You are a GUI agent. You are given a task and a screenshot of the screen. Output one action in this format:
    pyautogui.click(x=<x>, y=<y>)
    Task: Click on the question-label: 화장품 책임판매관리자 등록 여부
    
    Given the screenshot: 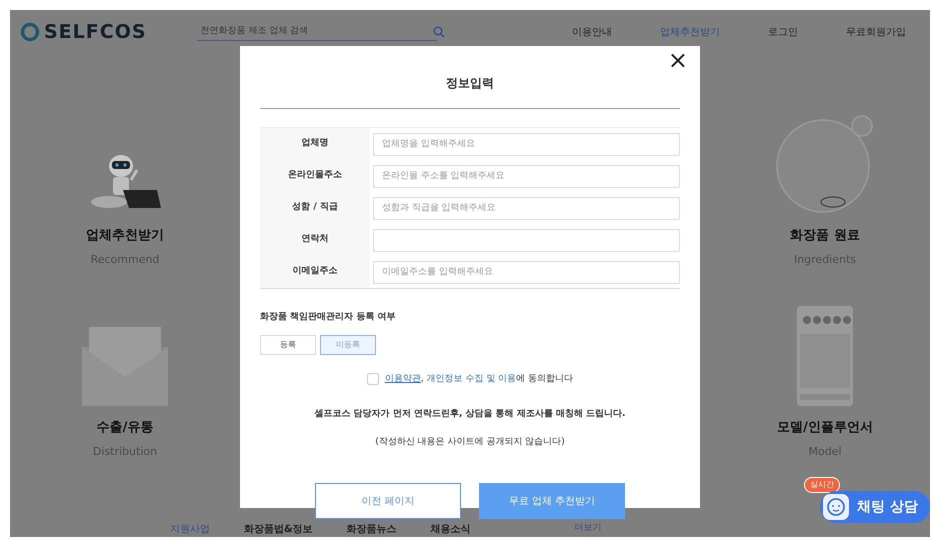 What is the action you would take?
    pyautogui.click(x=328, y=317)
    